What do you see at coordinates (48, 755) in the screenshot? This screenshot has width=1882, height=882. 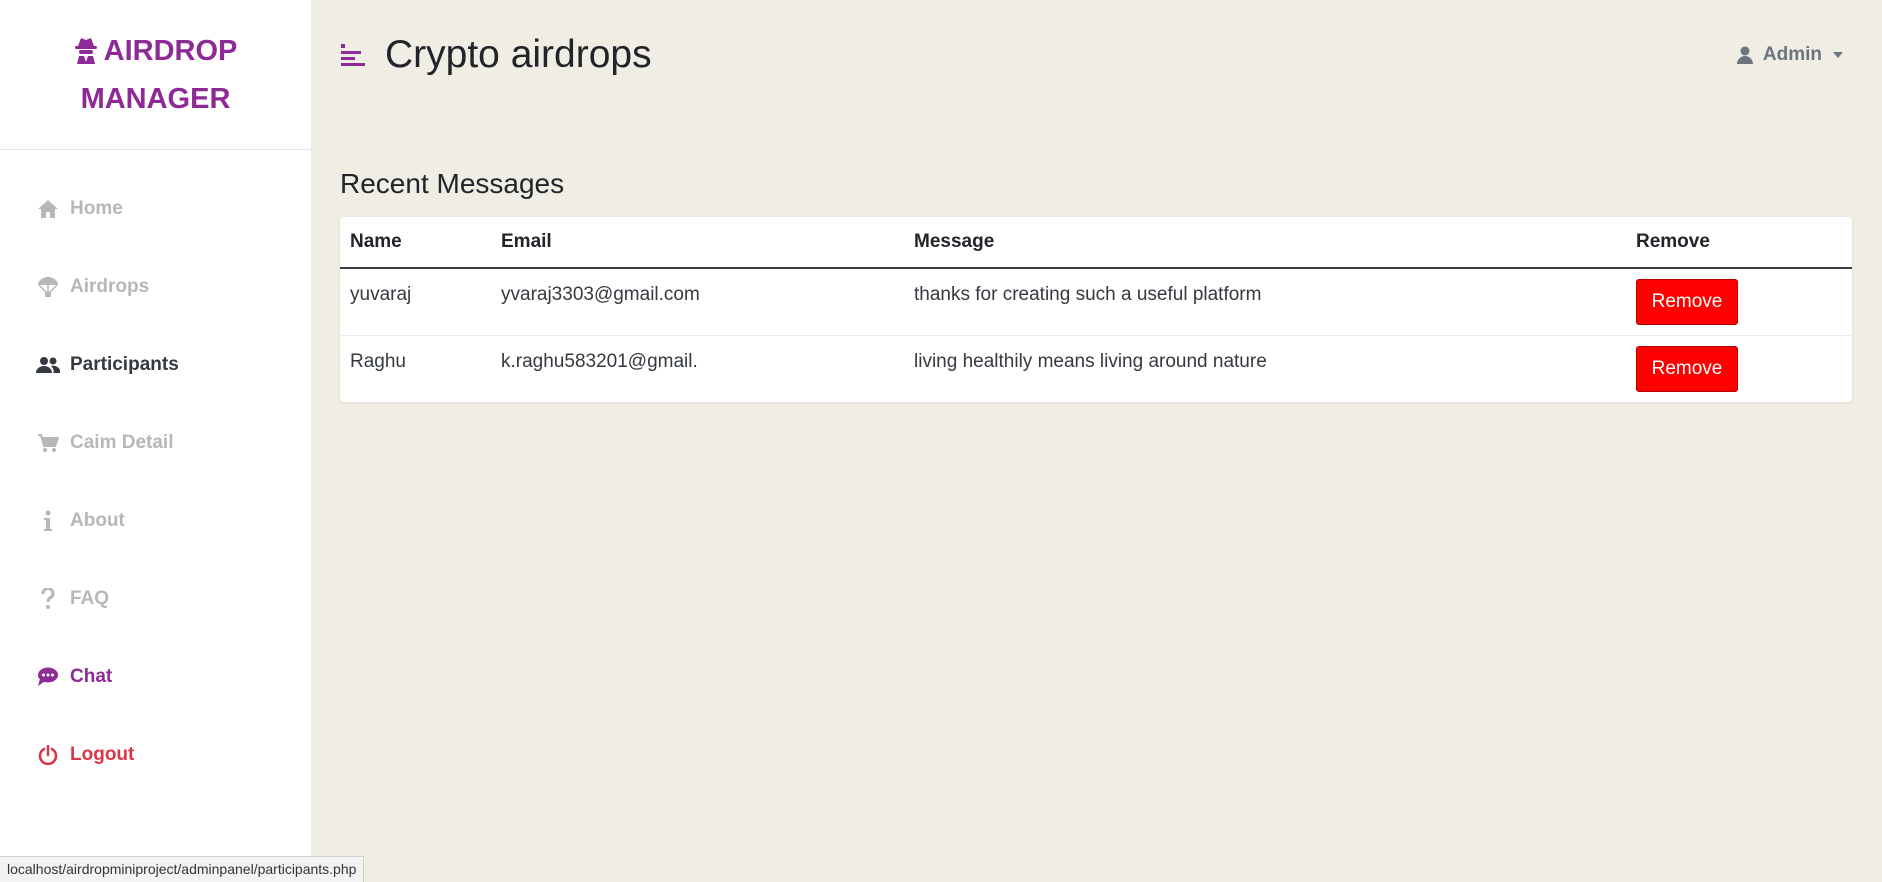 I see `power-icon` at bounding box center [48, 755].